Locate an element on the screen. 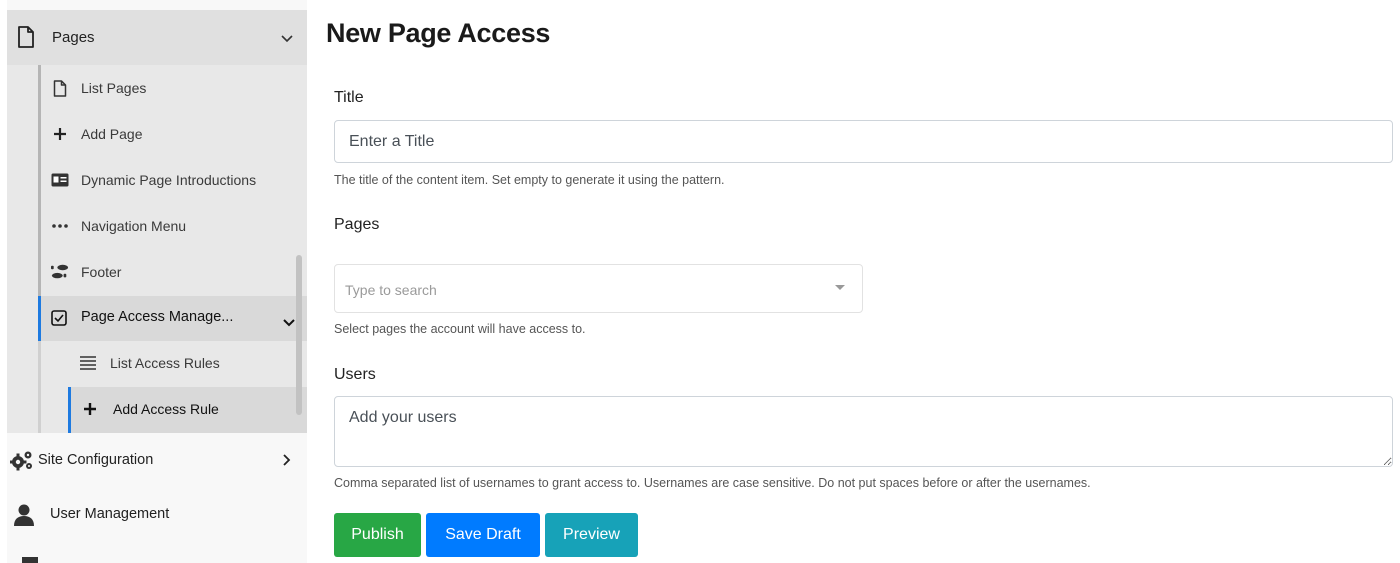 The width and height of the screenshot is (1400, 563). sidebar-item-label: Add Access Rule is located at coordinates (166, 409).